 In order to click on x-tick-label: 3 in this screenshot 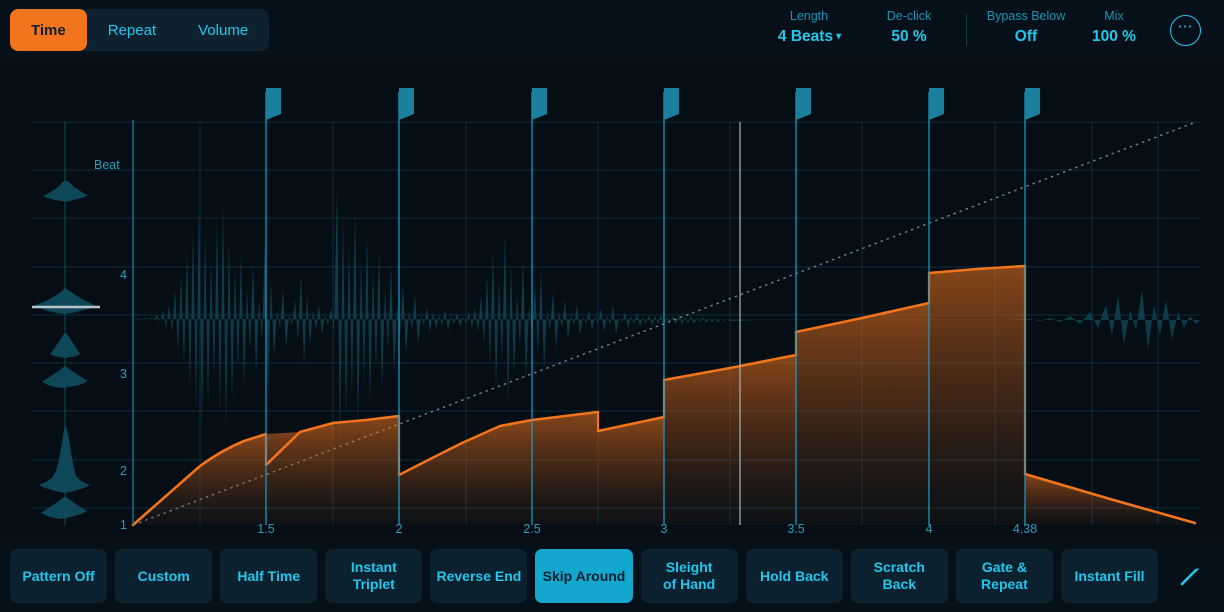, I will do `click(664, 529)`.